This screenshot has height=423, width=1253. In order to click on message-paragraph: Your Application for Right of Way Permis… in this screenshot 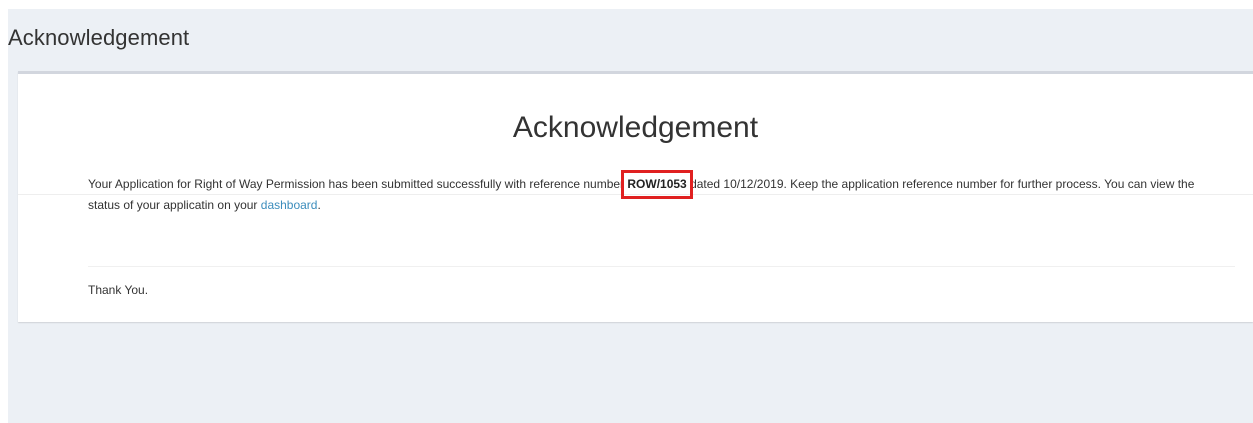, I will do `click(658, 193)`.